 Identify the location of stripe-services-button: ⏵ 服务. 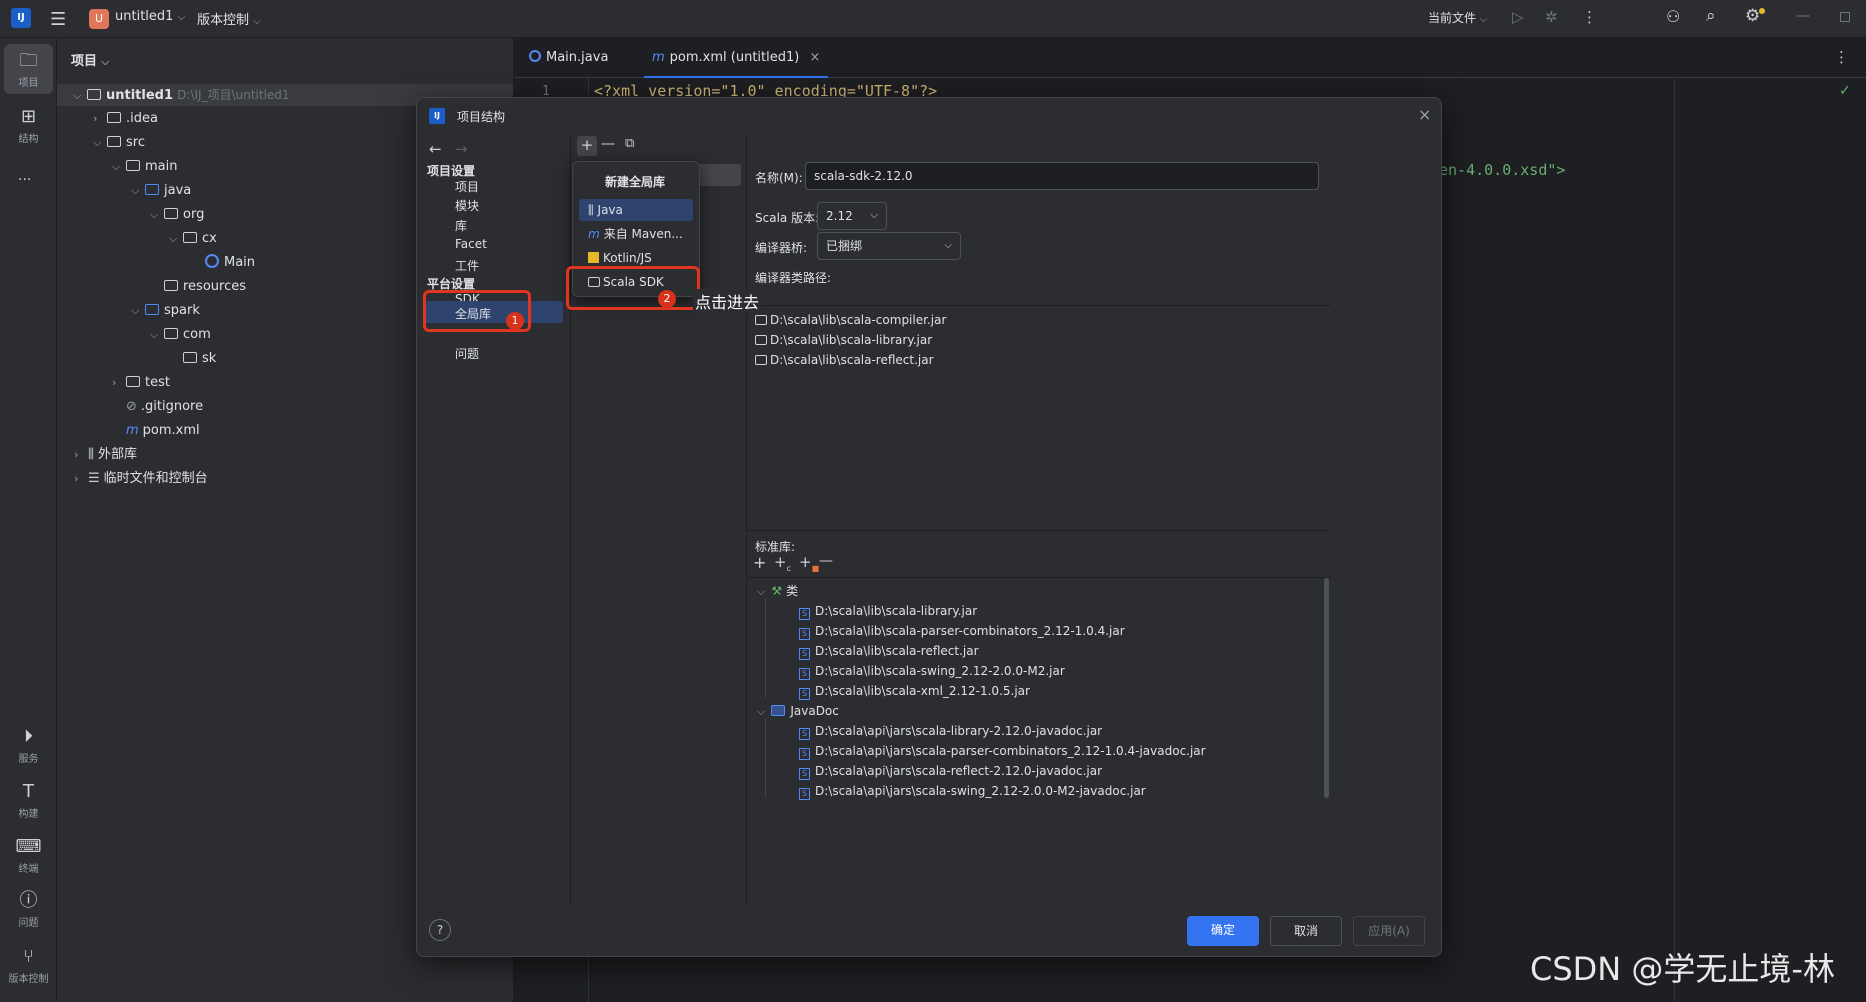
(28, 745).